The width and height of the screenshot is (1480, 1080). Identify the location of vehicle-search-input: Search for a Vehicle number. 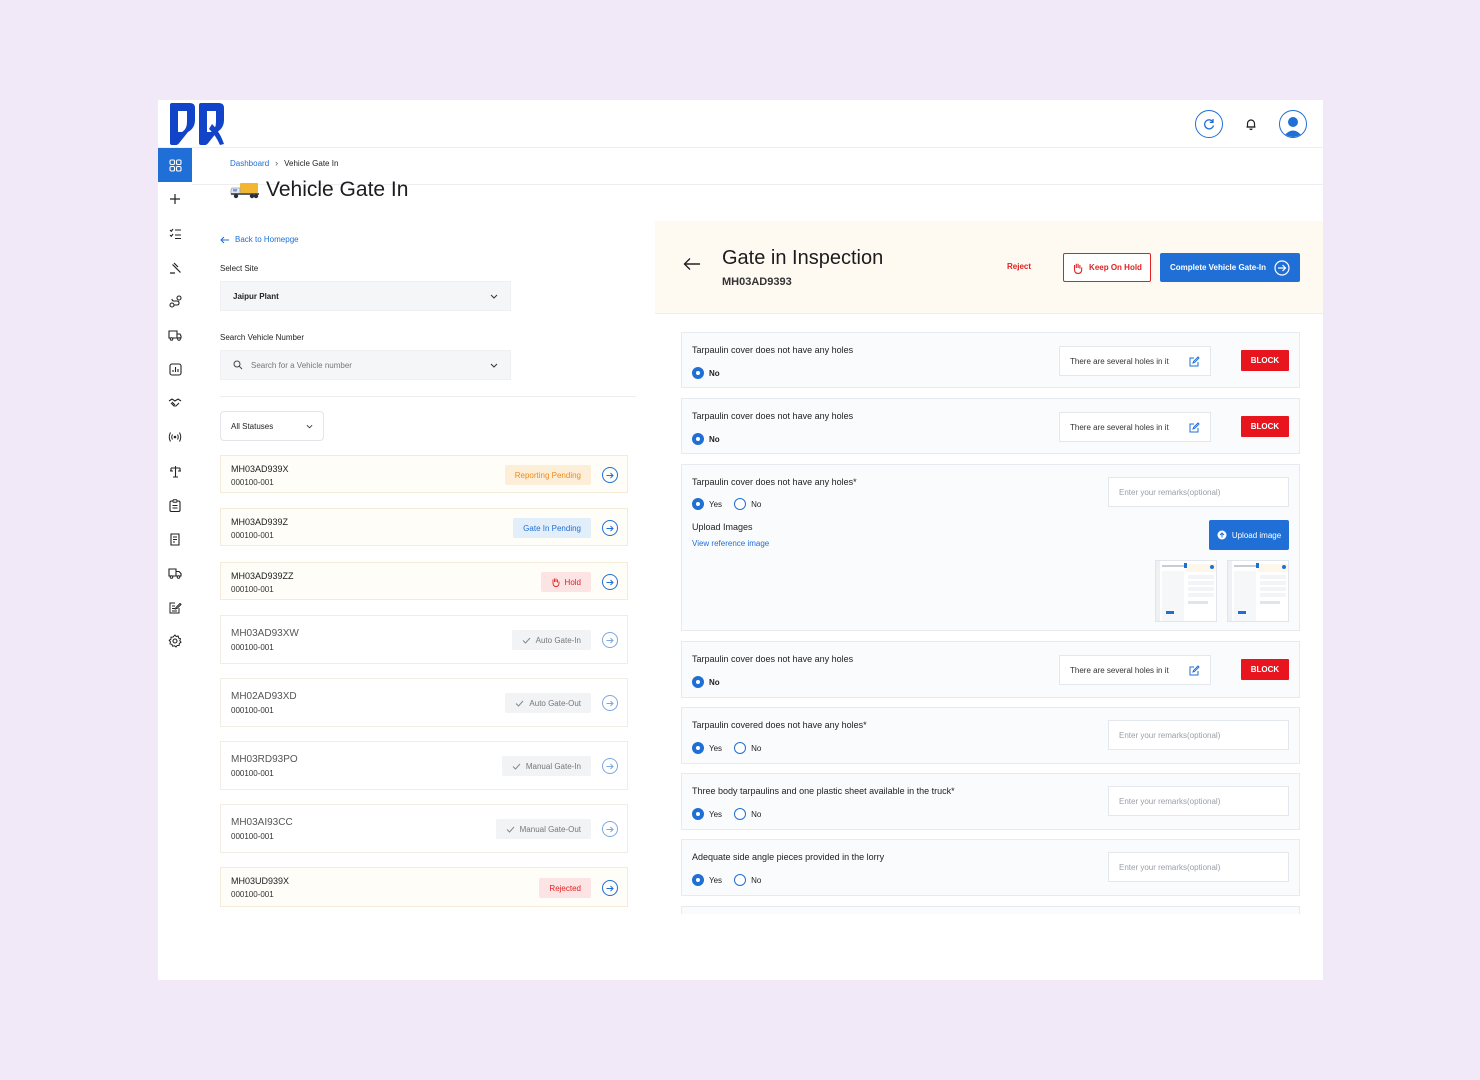
(365, 365).